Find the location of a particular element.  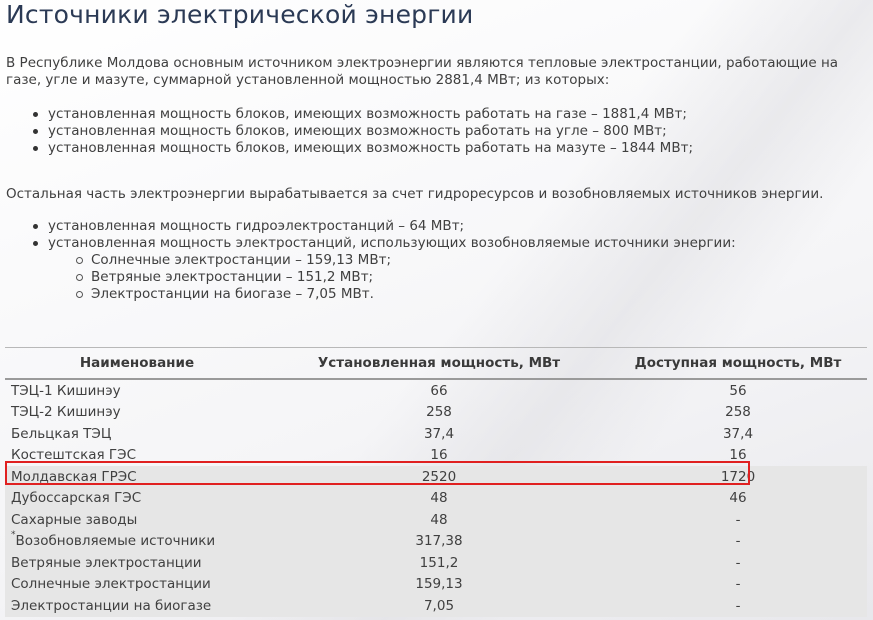

table-row: Солнечные электростанции 159,13 - is located at coordinates (436, 584).